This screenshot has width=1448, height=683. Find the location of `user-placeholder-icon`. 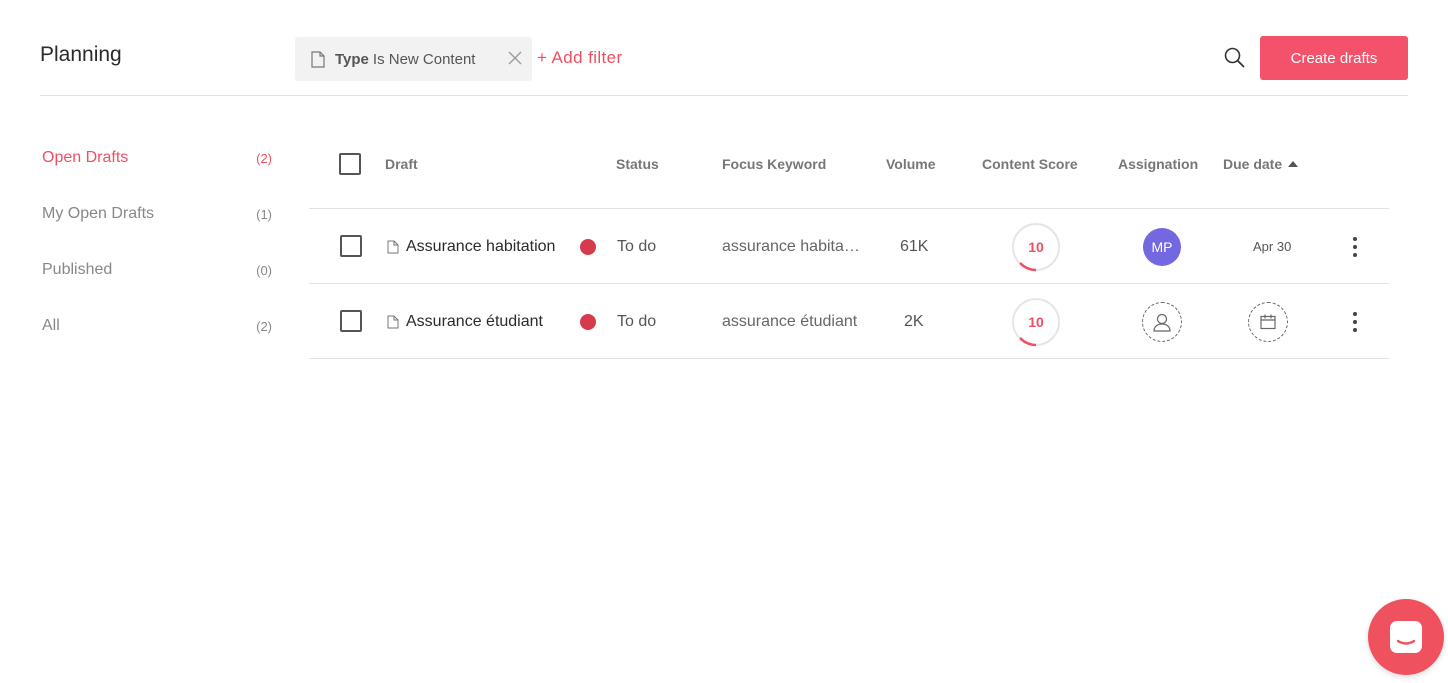

user-placeholder-icon is located at coordinates (1162, 322).